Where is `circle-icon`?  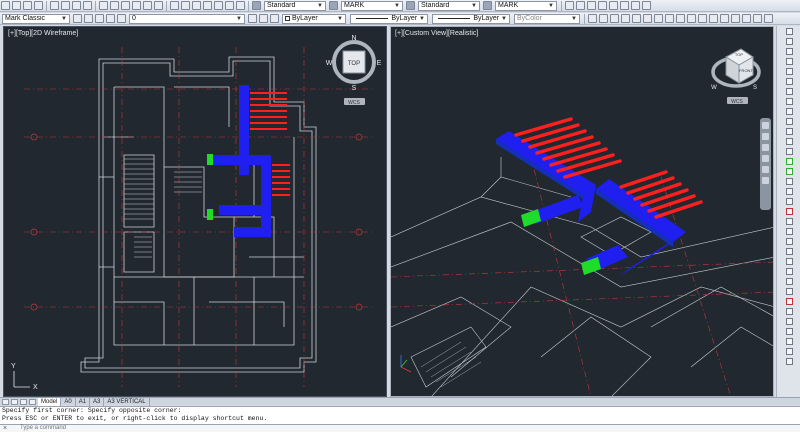 circle-icon is located at coordinates (789, 91).